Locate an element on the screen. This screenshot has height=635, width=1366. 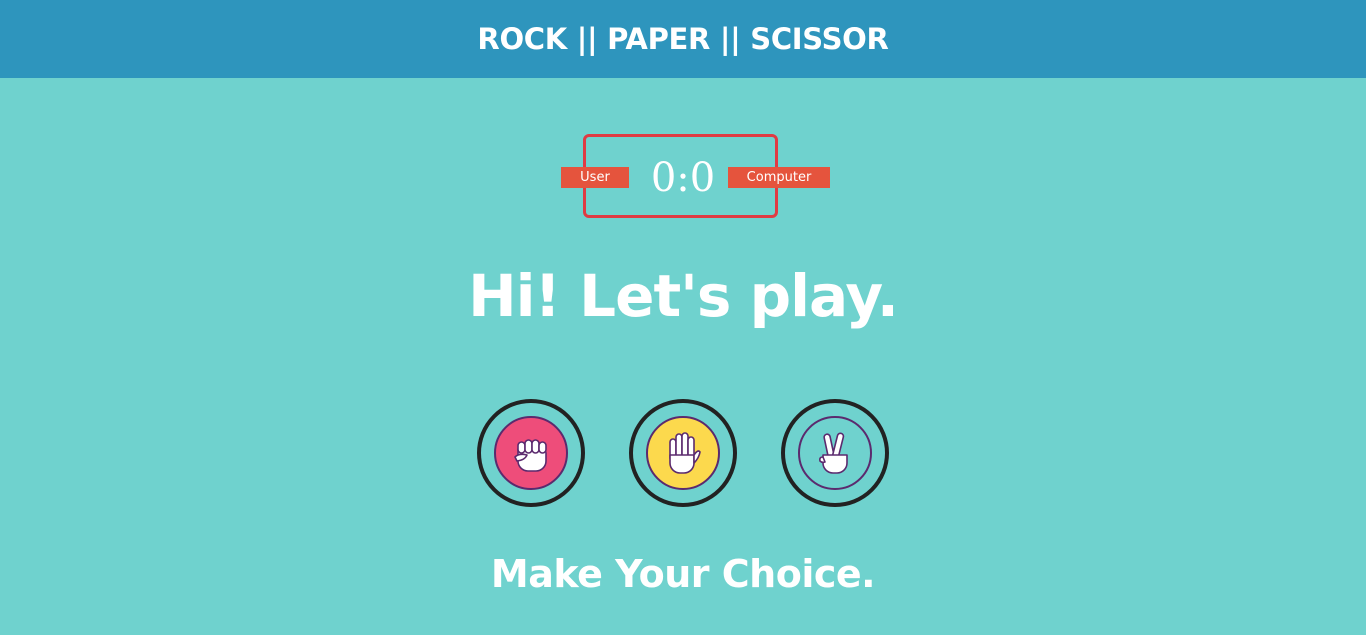
score-value: 0:0 is located at coordinates (683, 178).